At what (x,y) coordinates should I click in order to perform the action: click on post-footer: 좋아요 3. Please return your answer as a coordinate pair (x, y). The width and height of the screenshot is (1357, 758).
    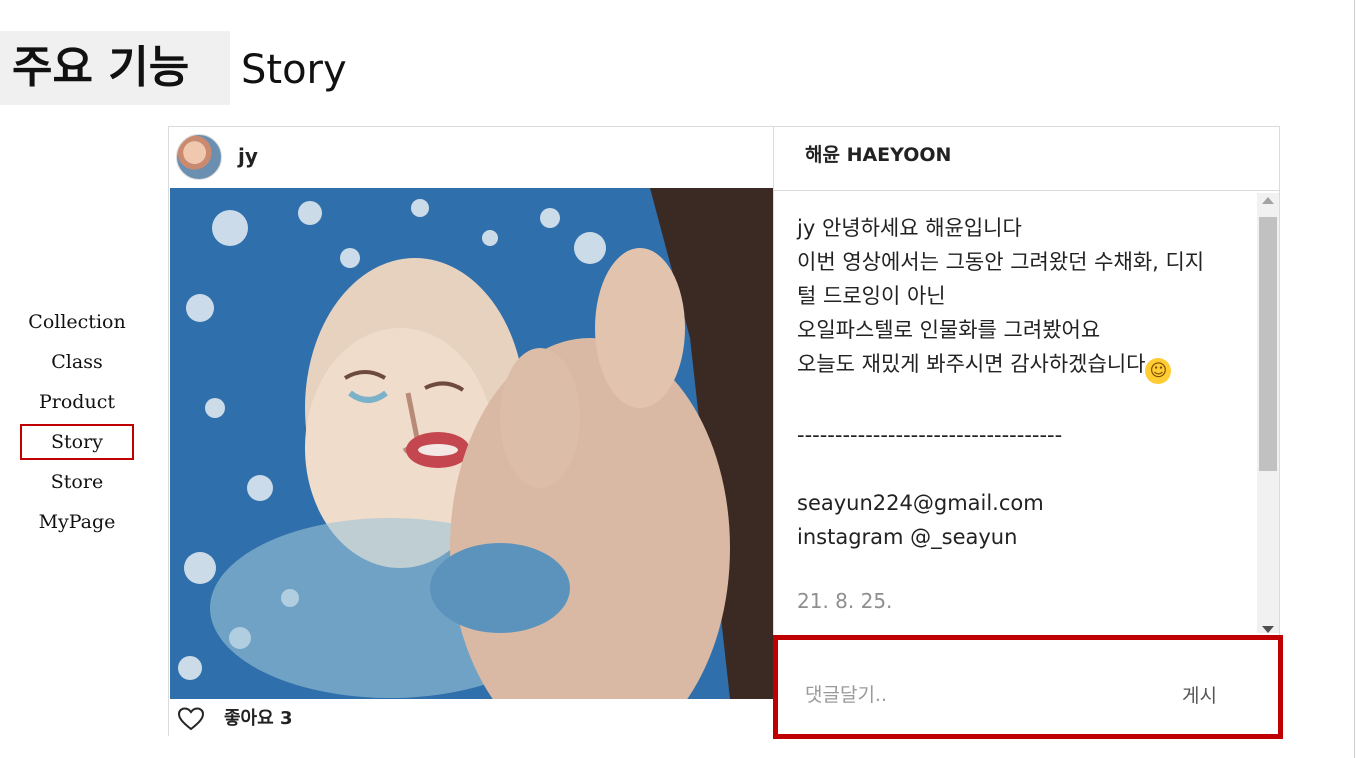
    Looking at the image, I should click on (471, 718).